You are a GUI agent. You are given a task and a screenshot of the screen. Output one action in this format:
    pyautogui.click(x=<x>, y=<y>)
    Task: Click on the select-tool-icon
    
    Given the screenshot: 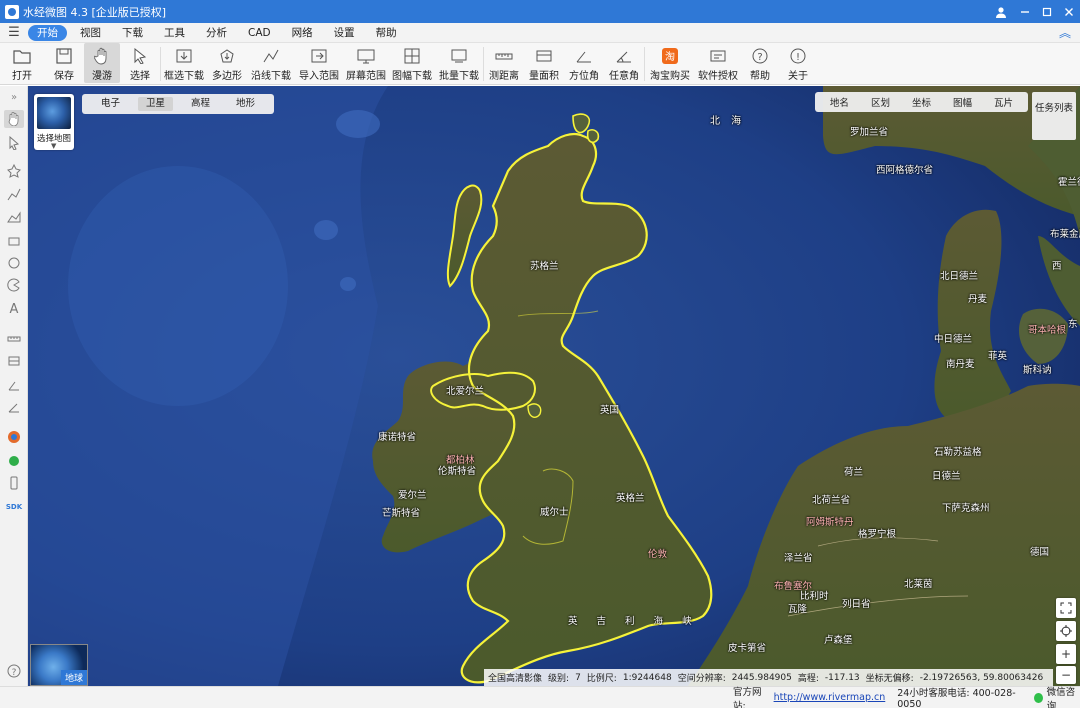 What is the action you would take?
    pyautogui.click(x=14, y=143)
    